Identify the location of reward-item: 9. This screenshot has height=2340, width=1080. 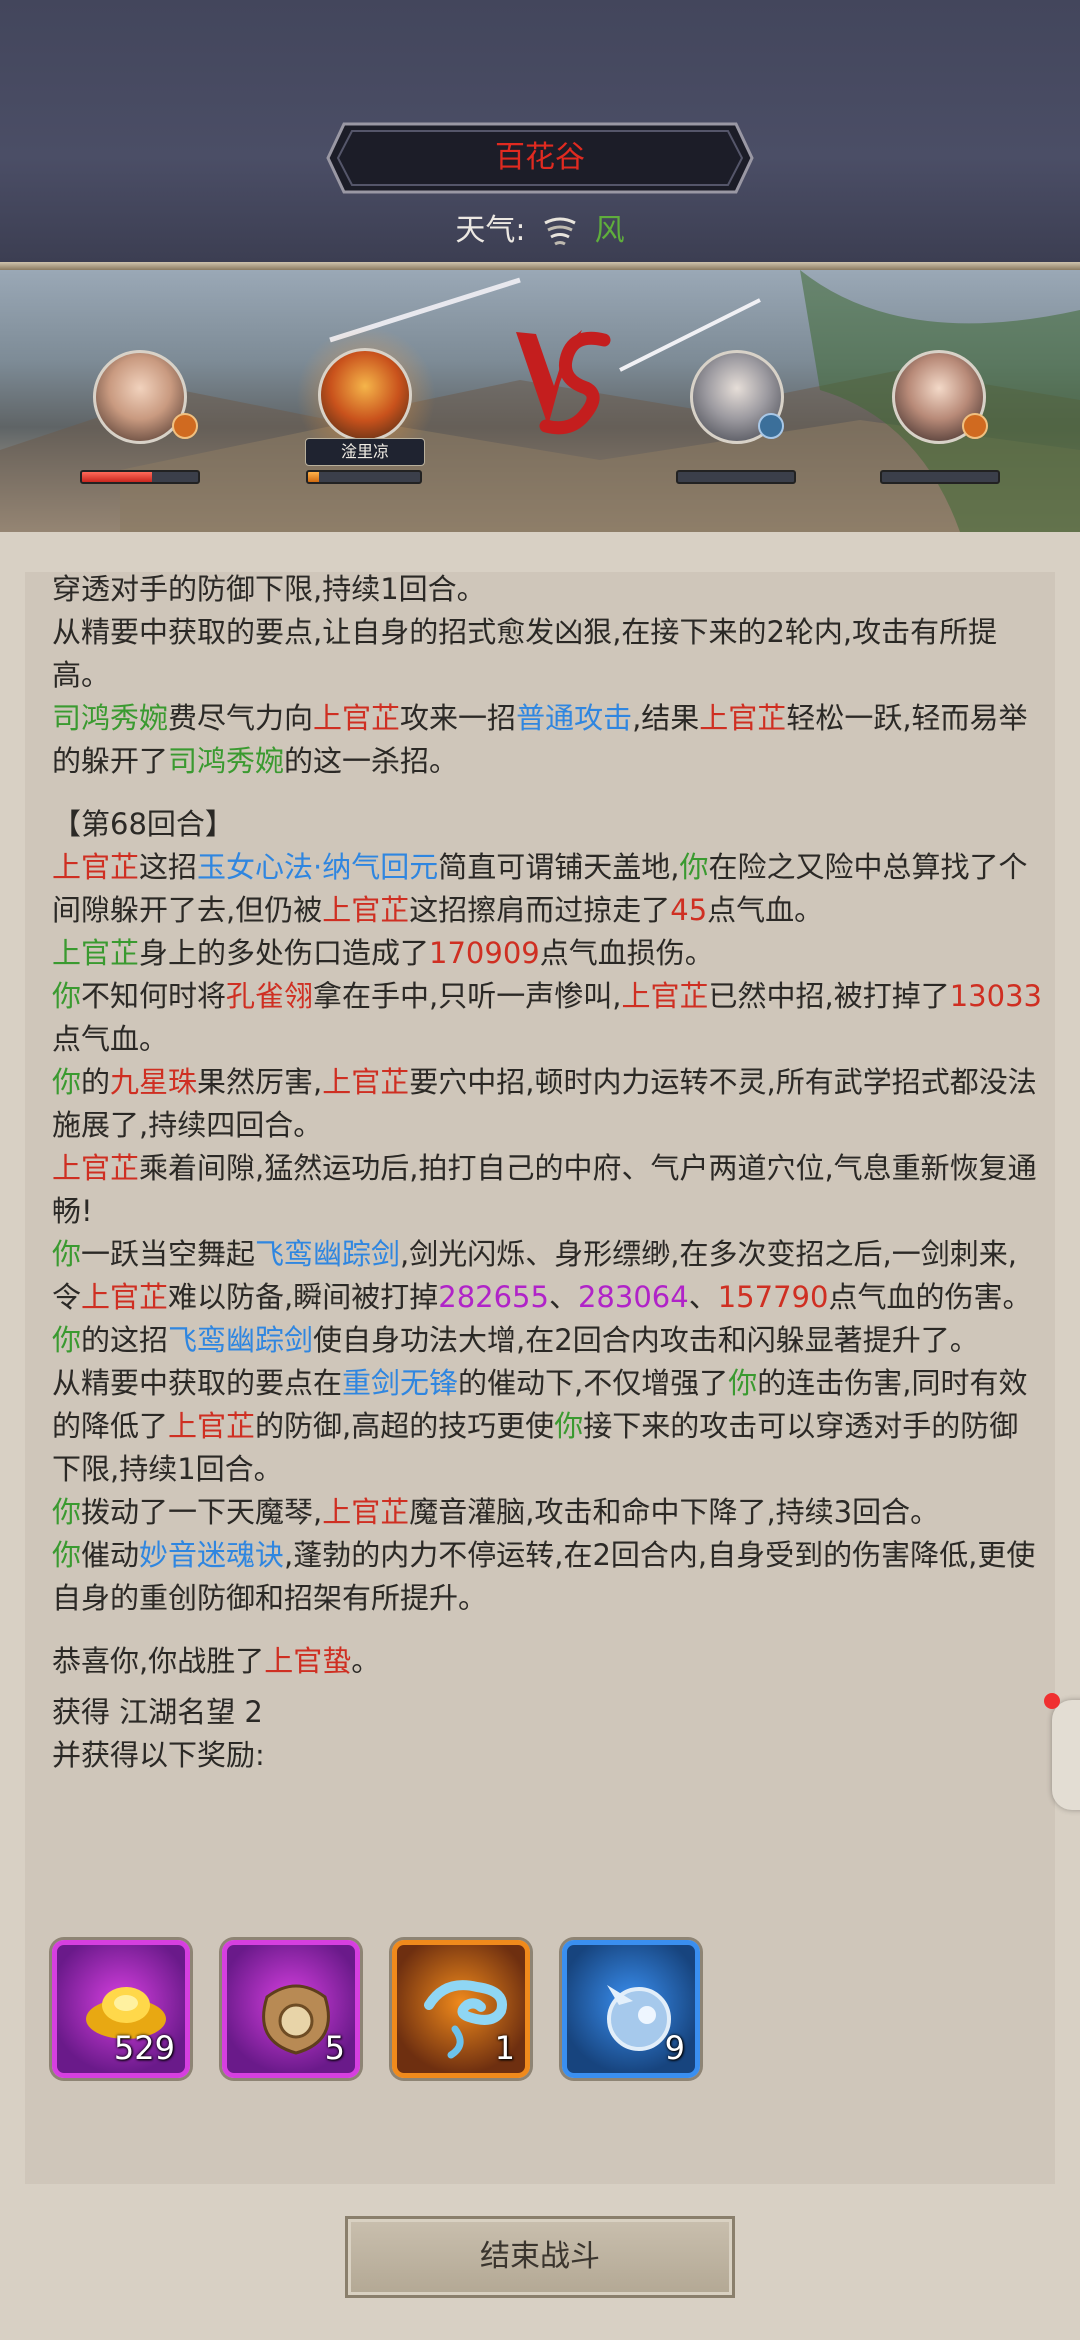
(631, 2009).